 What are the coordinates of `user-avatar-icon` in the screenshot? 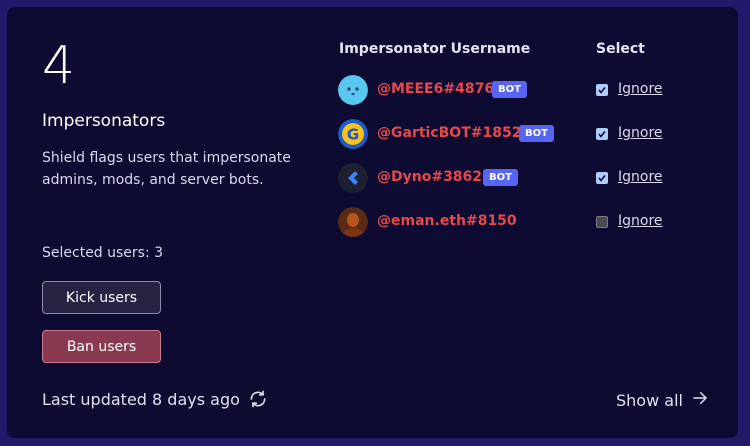 It's located at (353, 222).